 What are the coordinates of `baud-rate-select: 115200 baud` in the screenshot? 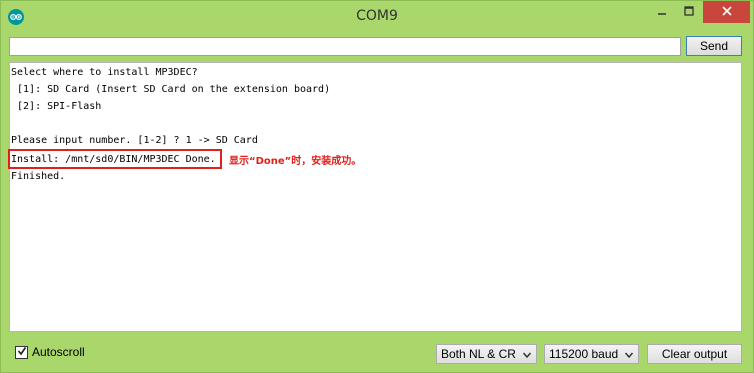 It's located at (591, 354).